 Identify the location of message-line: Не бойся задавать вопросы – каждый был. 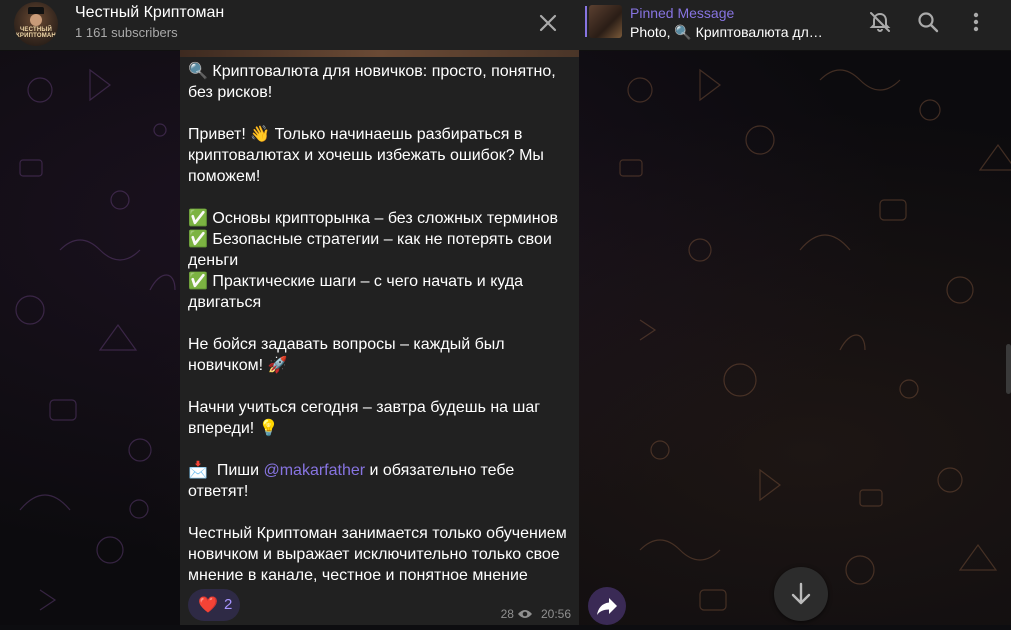
(346, 344).